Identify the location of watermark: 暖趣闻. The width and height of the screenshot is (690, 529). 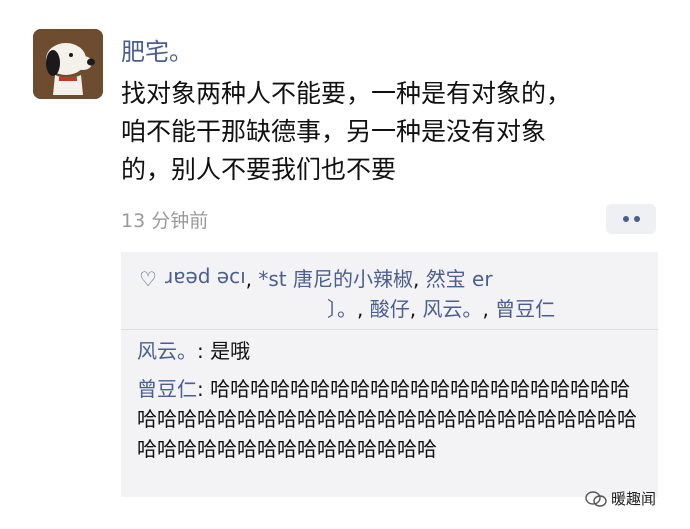
(620, 498).